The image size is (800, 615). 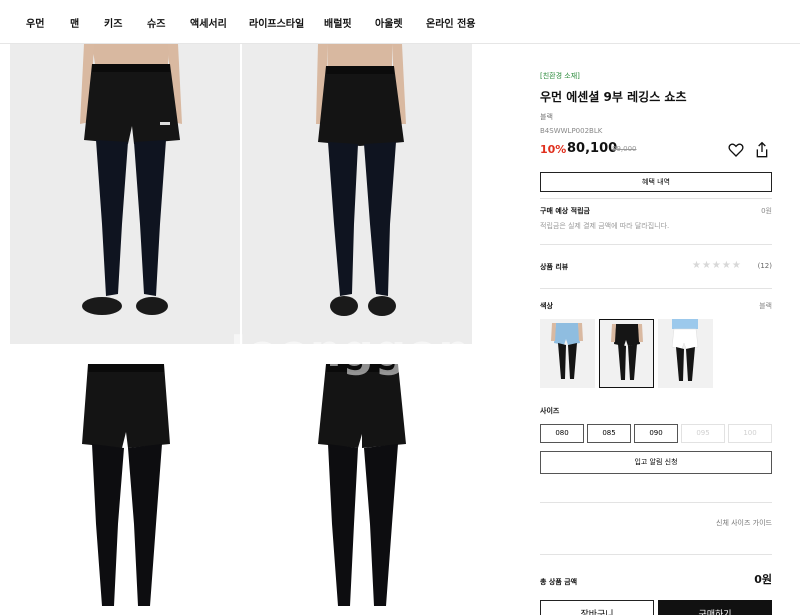 I want to click on nav-item-shoes: 슈즈, so click(x=156, y=22).